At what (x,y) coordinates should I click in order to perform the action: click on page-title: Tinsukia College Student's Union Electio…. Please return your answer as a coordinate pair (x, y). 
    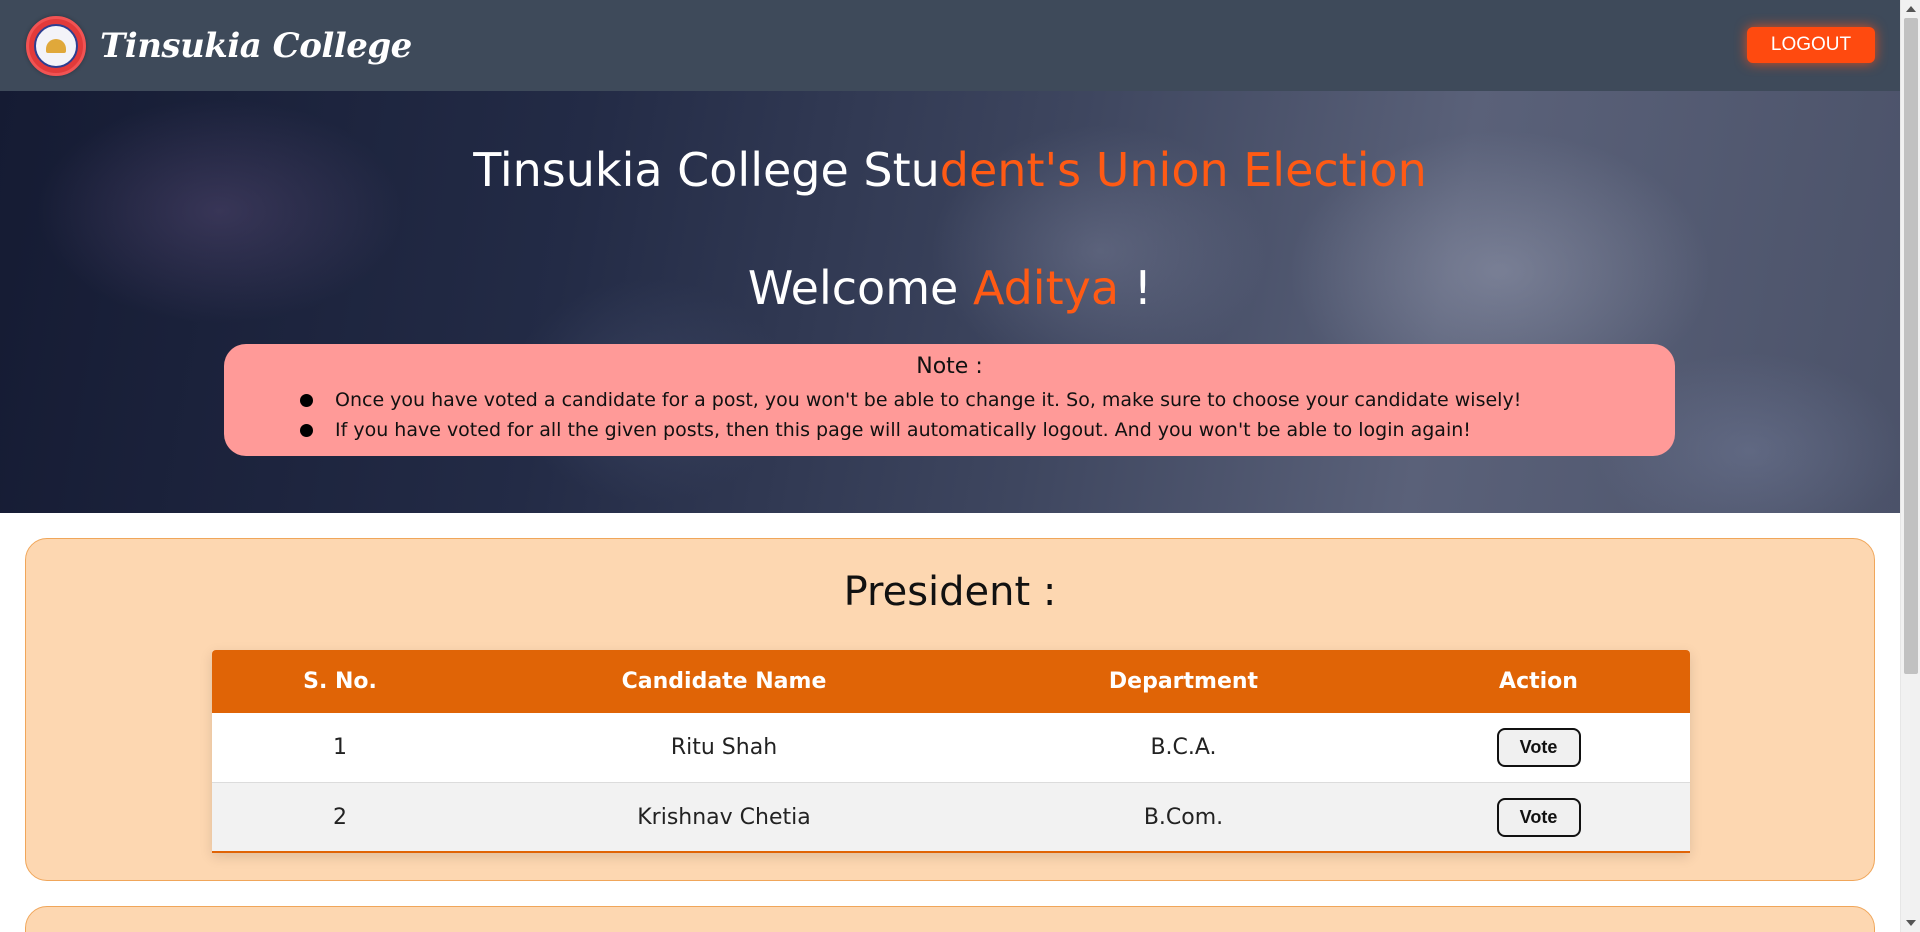
    Looking at the image, I should click on (950, 170).